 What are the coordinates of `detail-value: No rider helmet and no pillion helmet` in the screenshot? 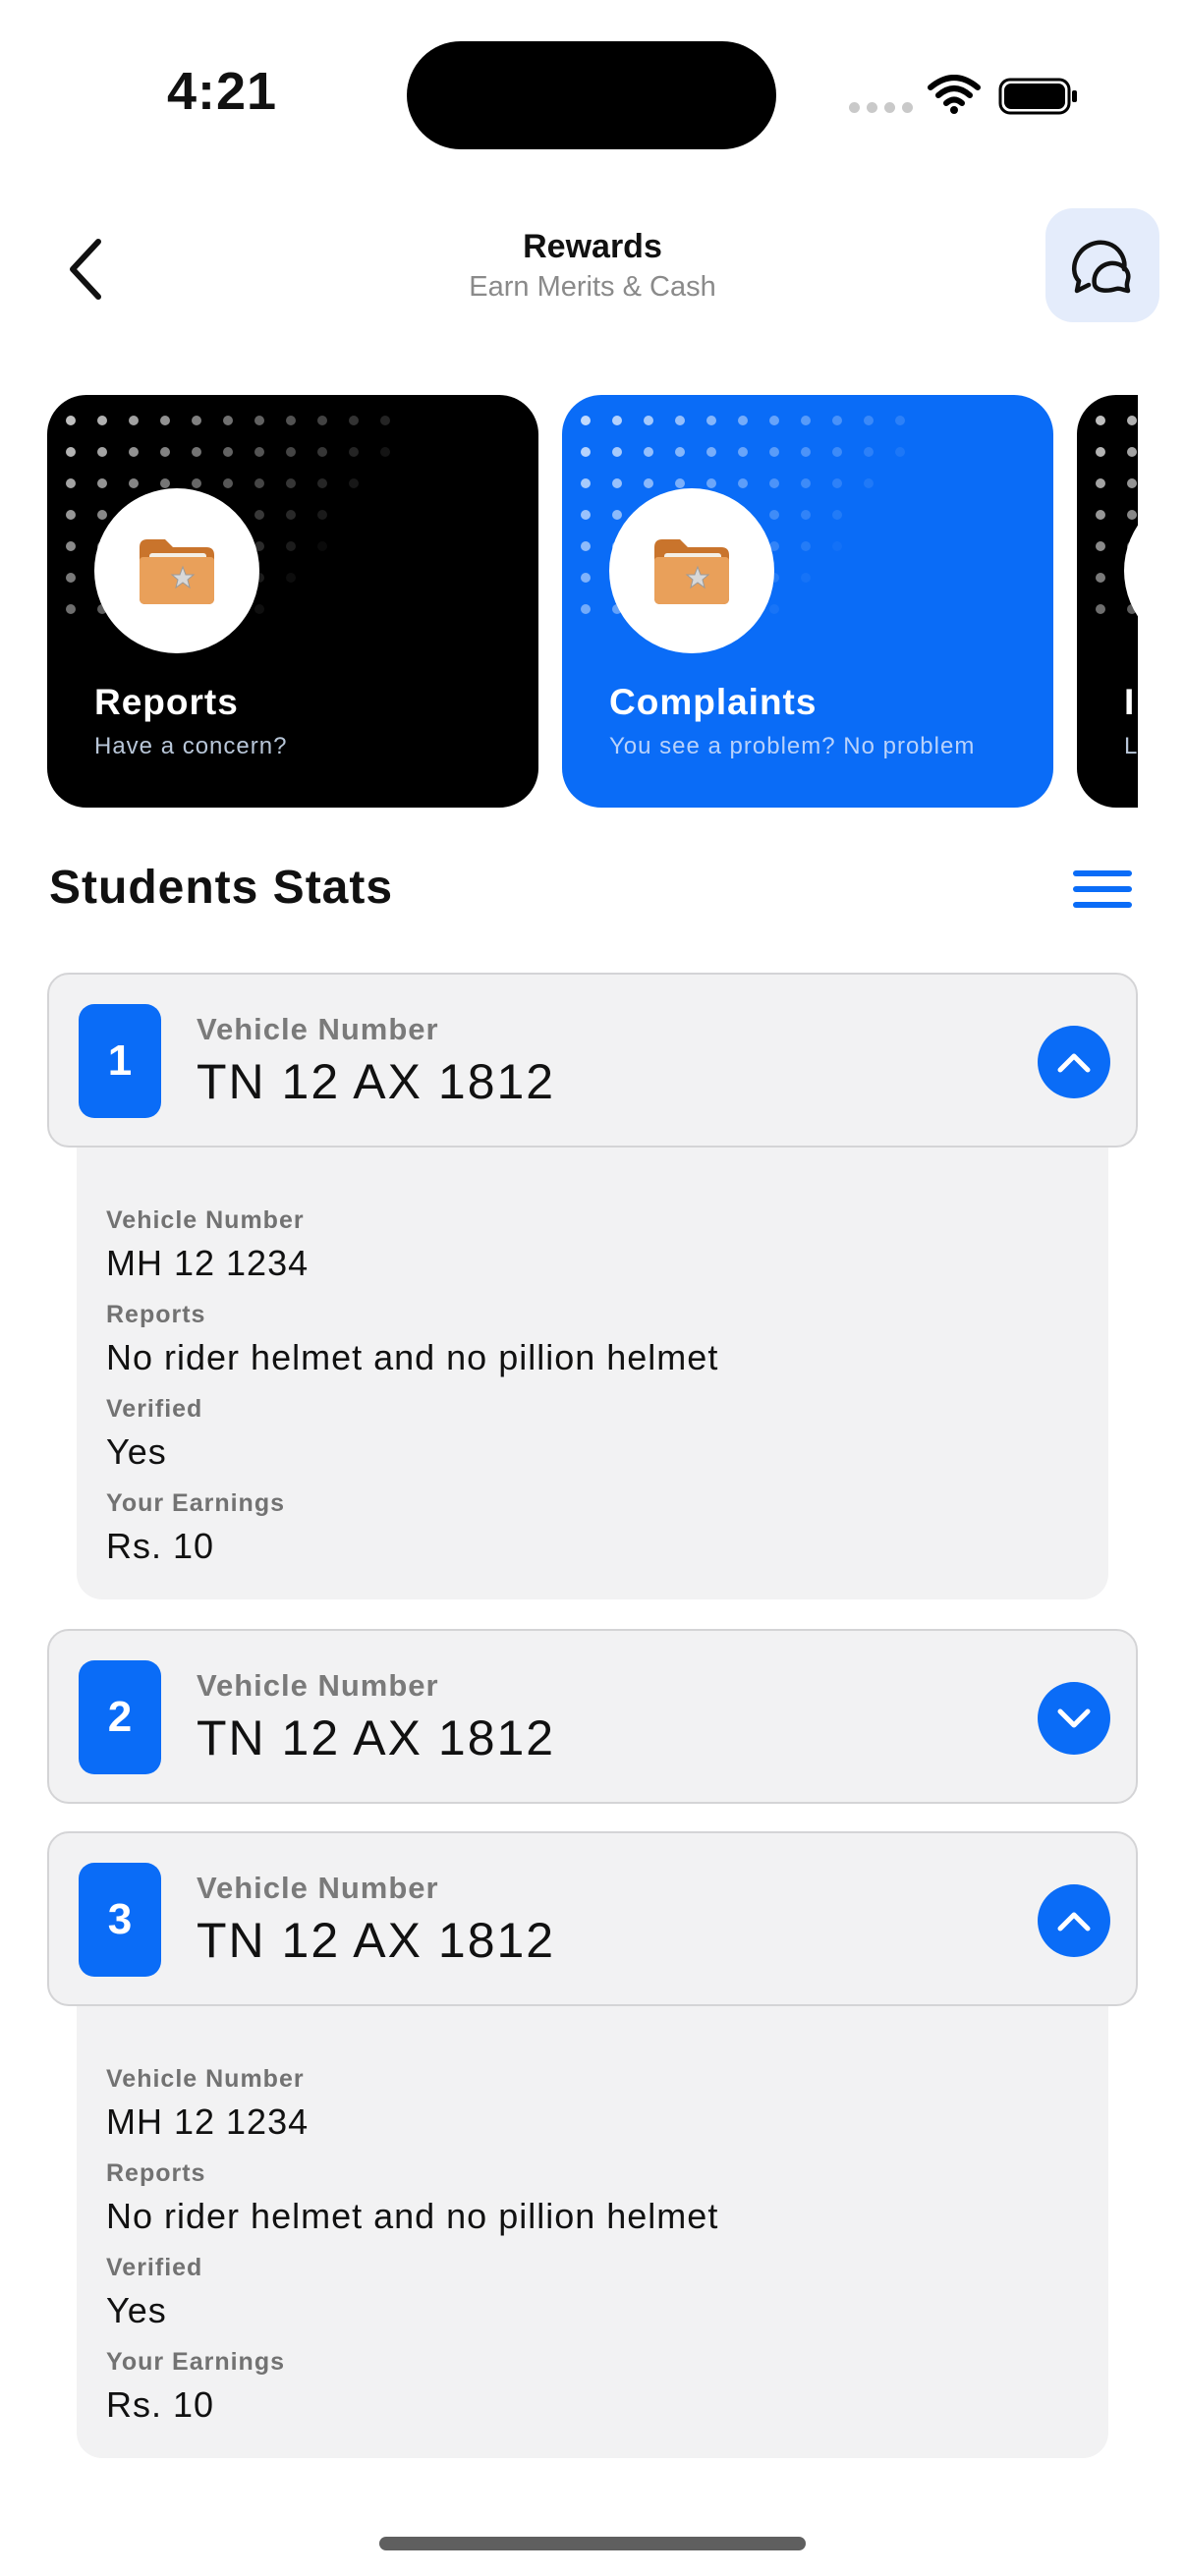 It's located at (413, 2216).